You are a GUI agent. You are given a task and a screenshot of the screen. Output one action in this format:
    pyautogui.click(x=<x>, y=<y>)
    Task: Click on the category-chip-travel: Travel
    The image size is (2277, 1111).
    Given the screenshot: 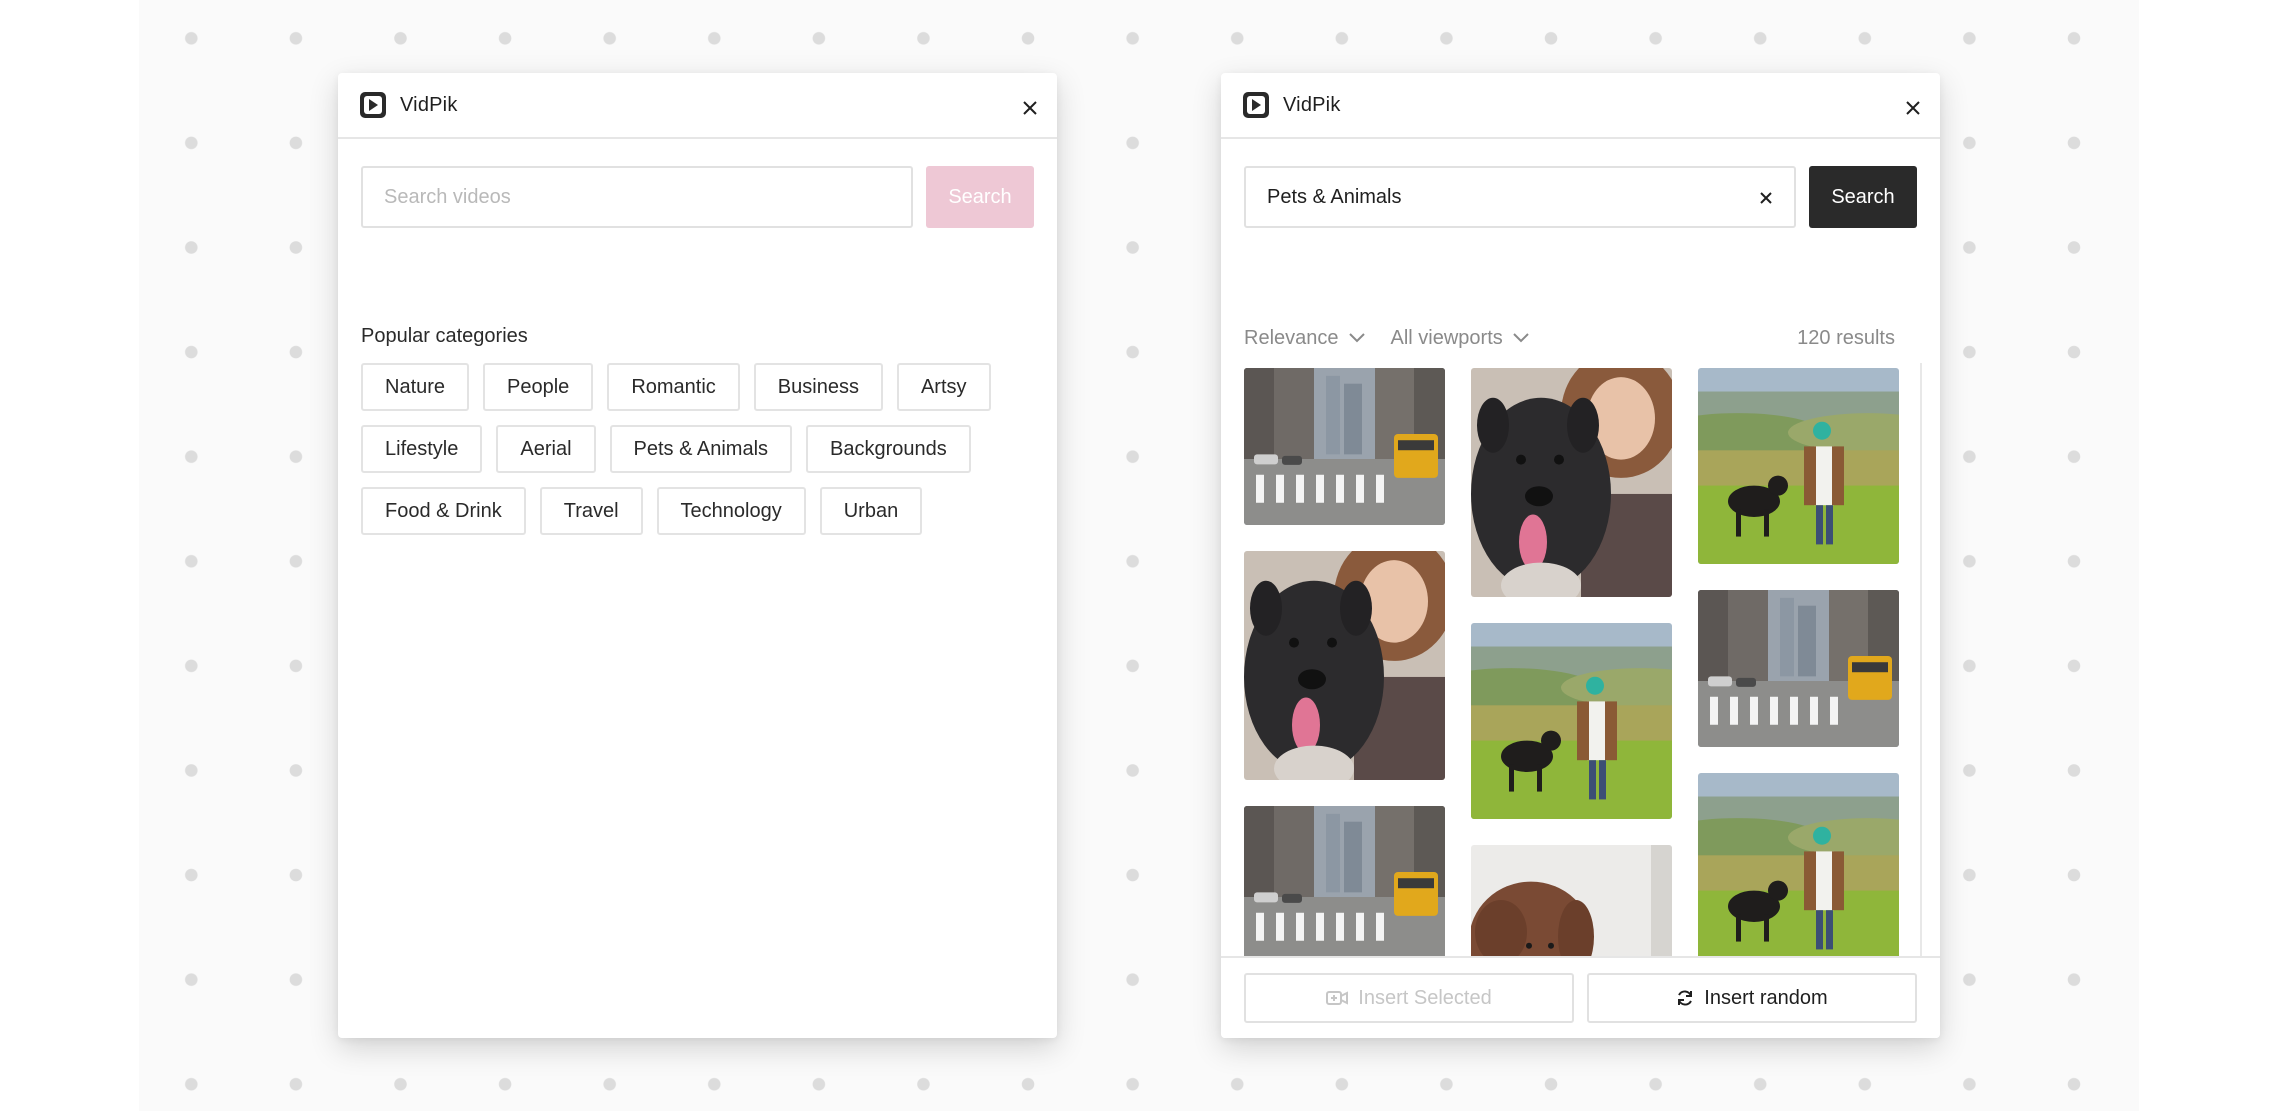 What is the action you would take?
    pyautogui.click(x=591, y=511)
    